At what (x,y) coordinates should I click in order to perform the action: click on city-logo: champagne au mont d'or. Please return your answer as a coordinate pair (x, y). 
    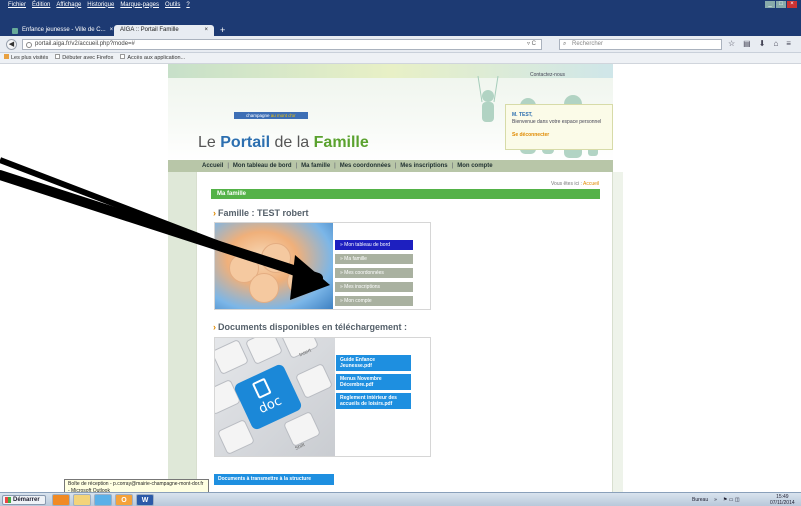
    Looking at the image, I should click on (271, 115).